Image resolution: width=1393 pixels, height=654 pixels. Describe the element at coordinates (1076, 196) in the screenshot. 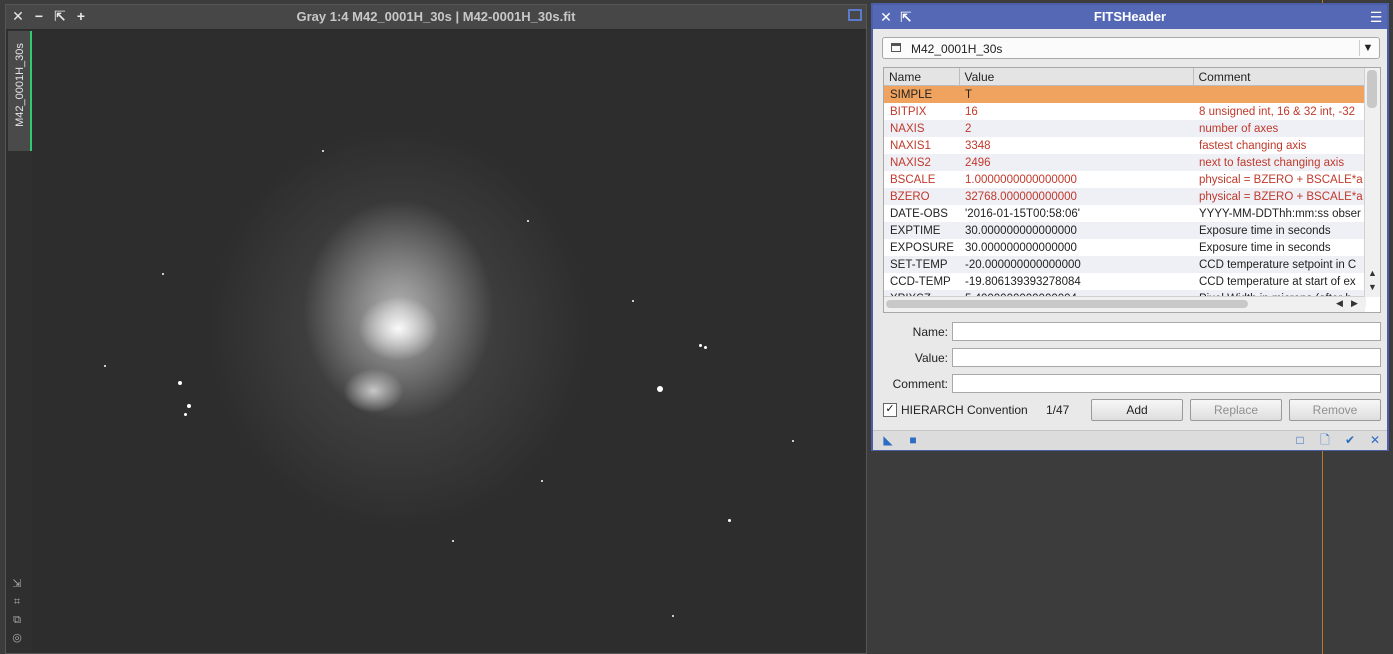

I see `keyword-value: 32768.000000000000` at that location.